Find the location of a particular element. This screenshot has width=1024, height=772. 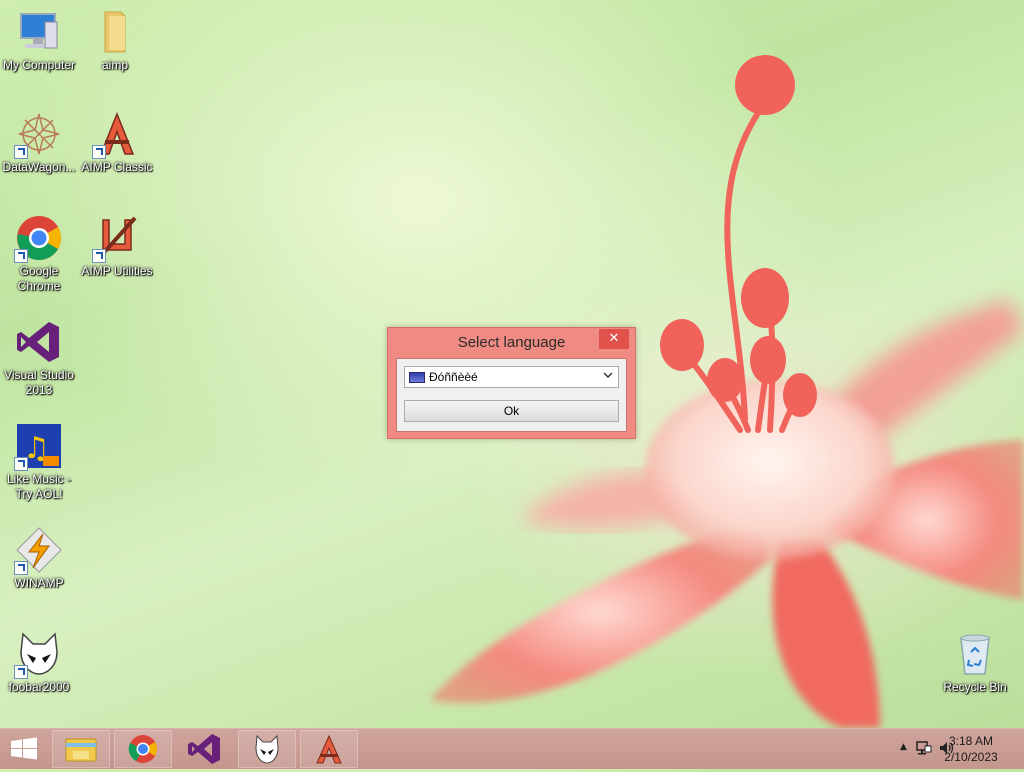

taskbar-file-explorer is located at coordinates (81, 749).